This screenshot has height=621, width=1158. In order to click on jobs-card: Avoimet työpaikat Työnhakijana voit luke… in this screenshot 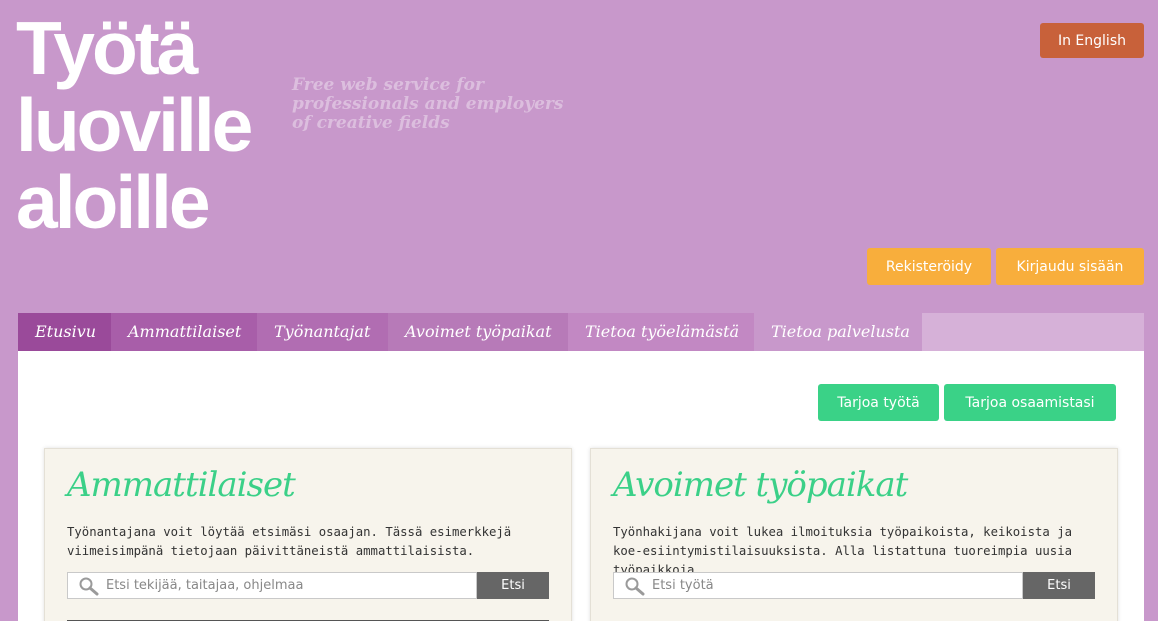, I will do `click(854, 534)`.